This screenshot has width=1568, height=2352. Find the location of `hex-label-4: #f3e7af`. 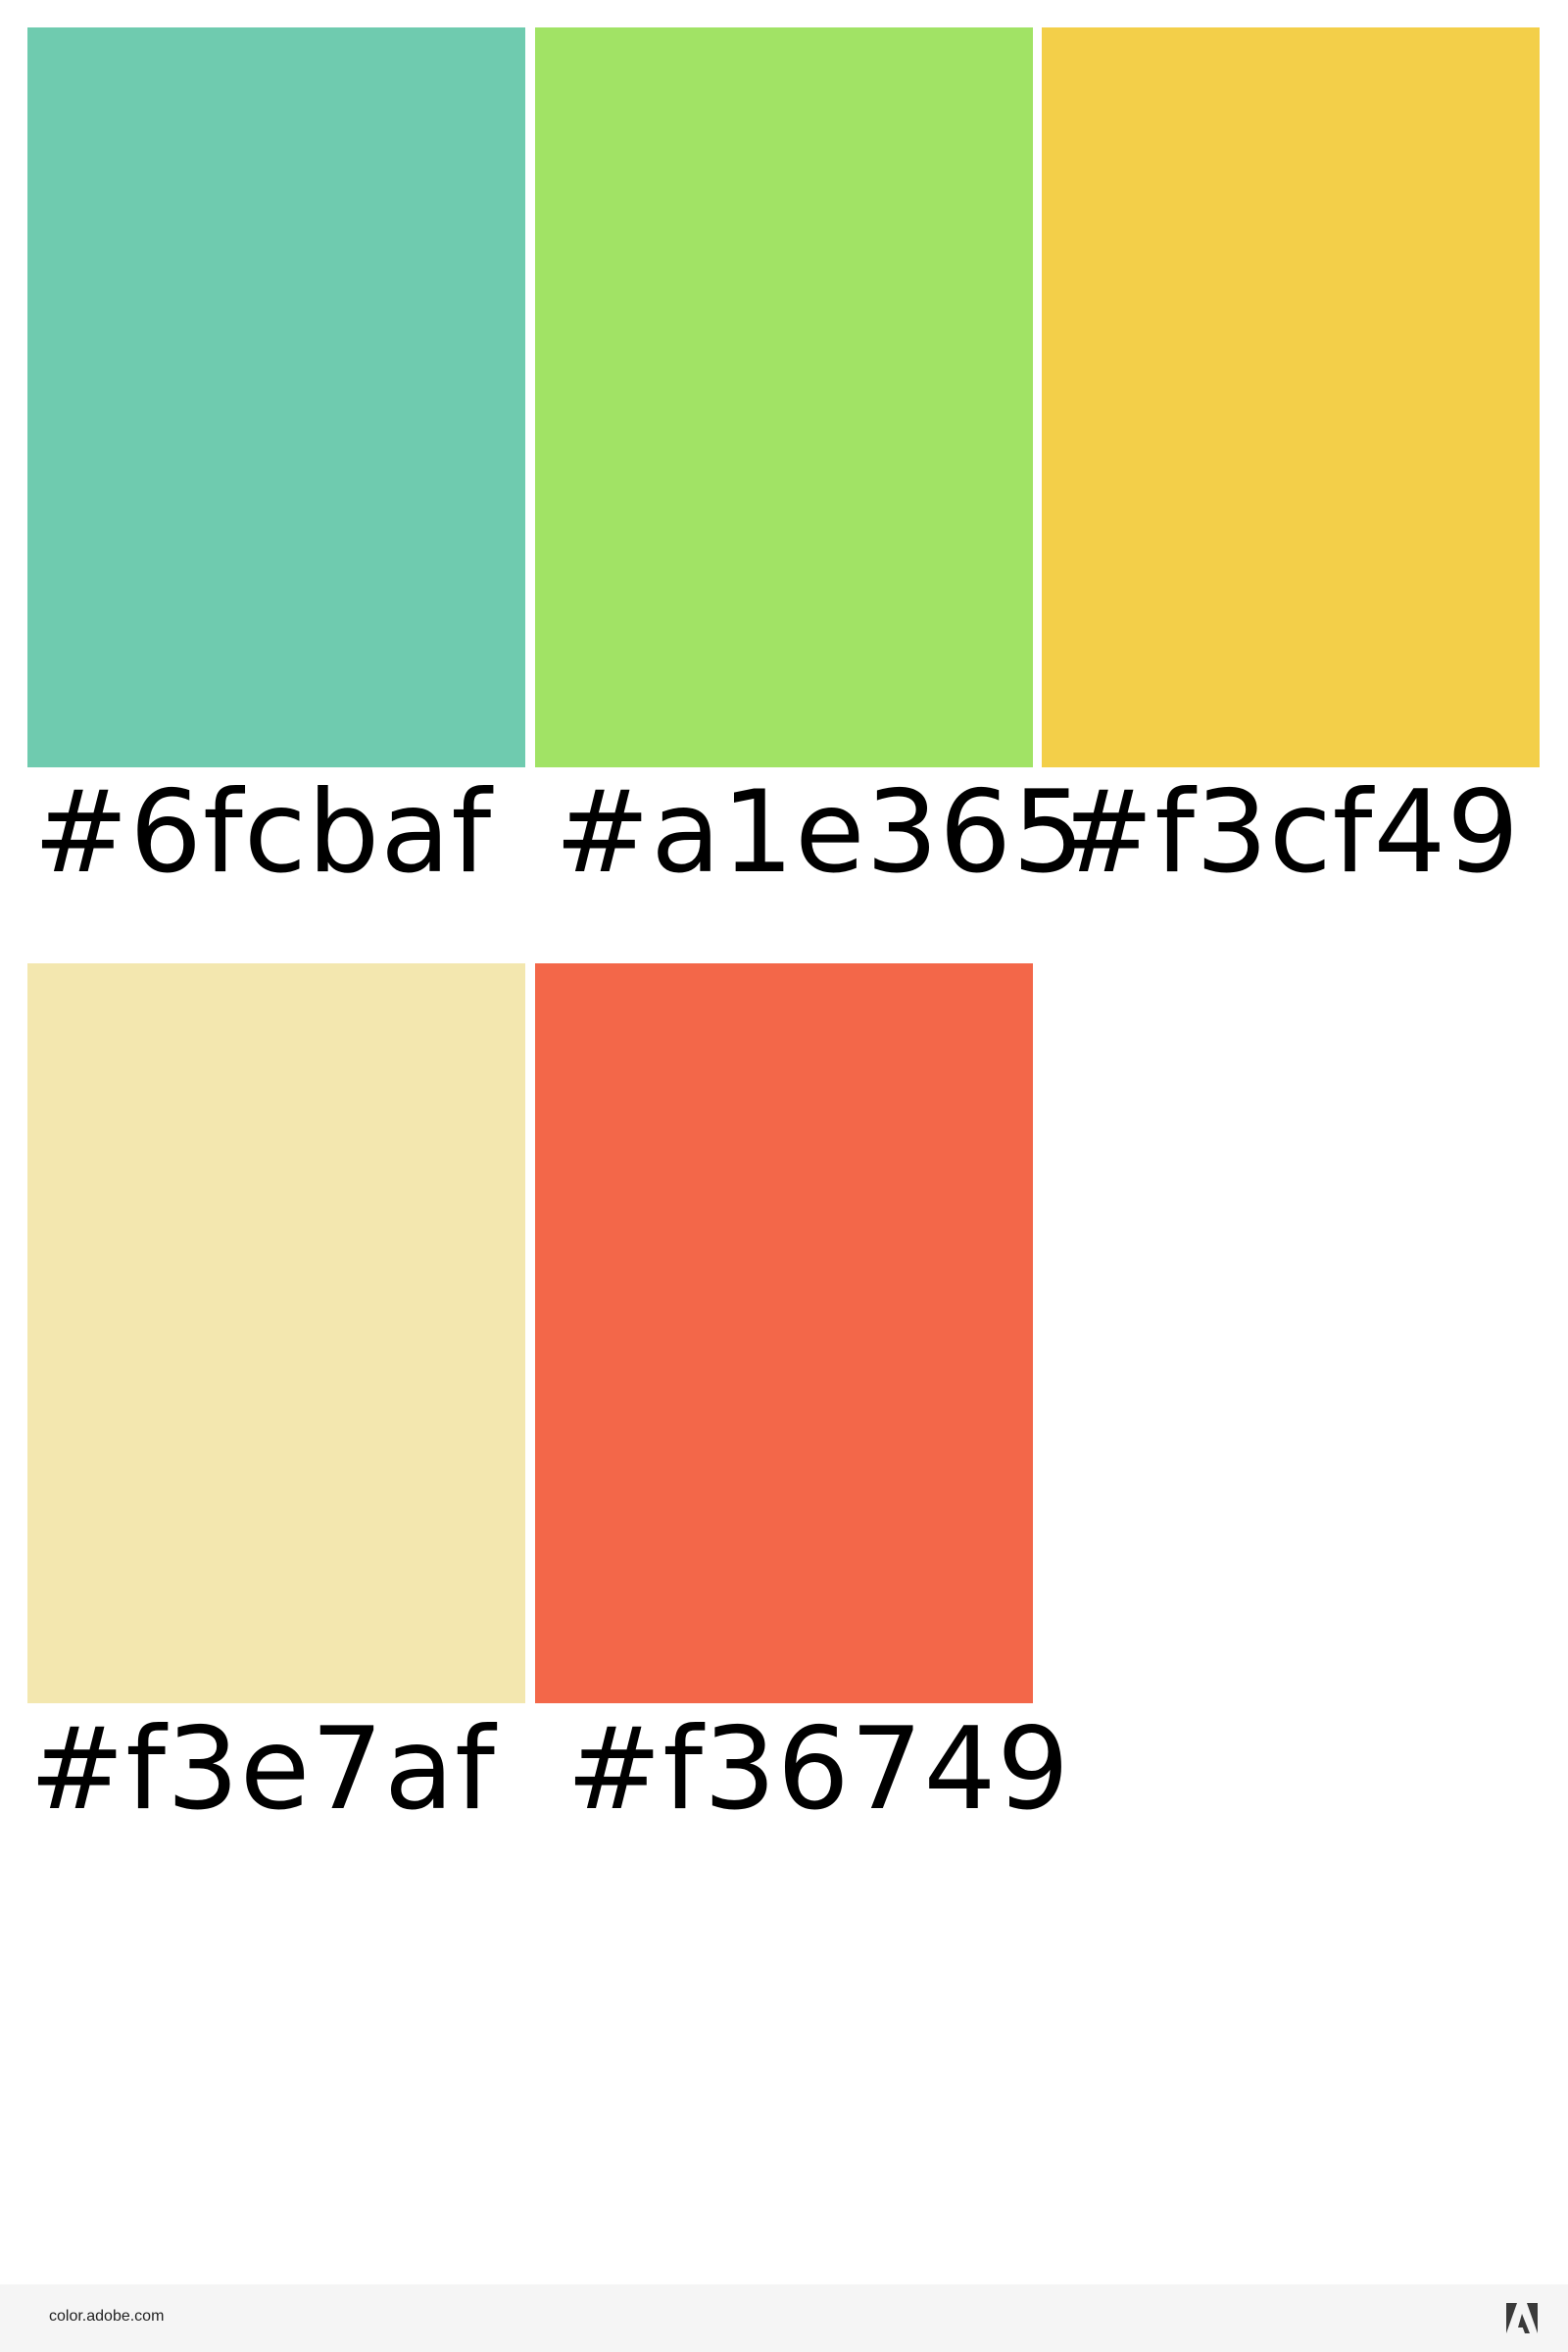

hex-label-4: #f3e7af is located at coordinates (262, 1769).